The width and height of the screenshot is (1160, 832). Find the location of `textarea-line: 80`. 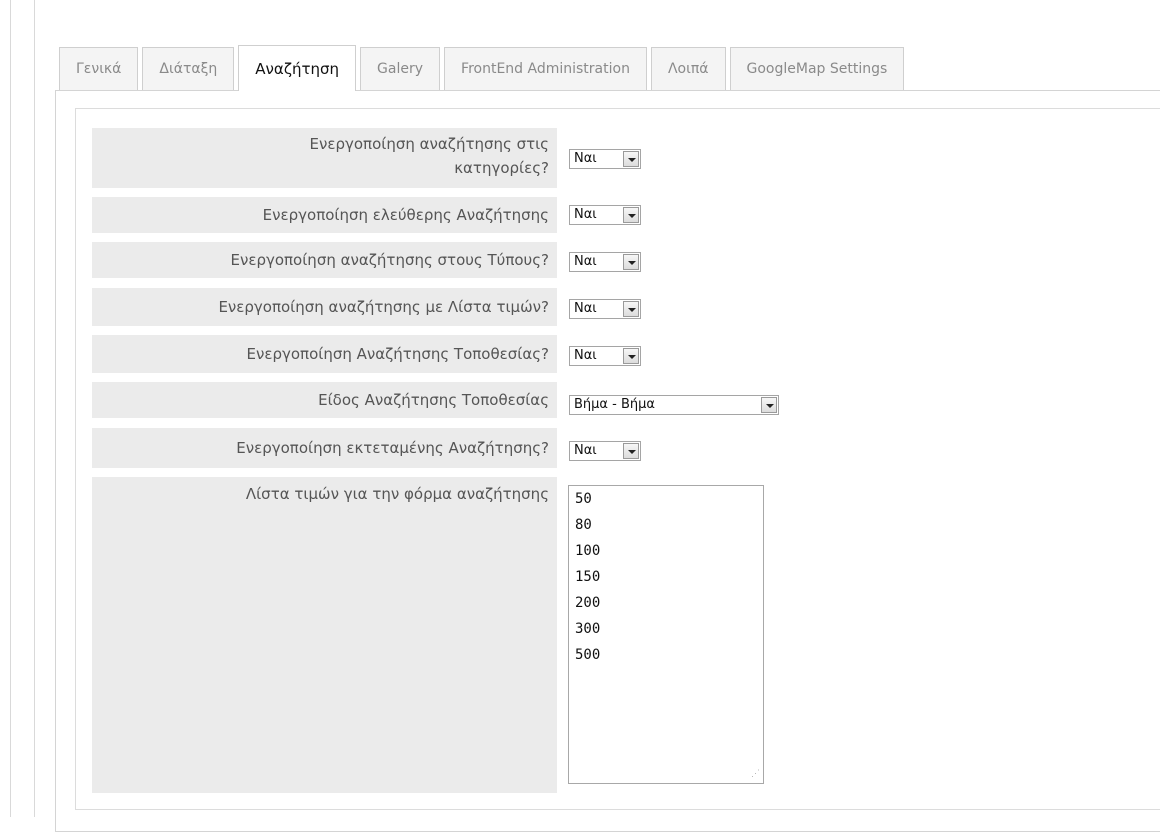

textarea-line: 80 is located at coordinates (583, 525).